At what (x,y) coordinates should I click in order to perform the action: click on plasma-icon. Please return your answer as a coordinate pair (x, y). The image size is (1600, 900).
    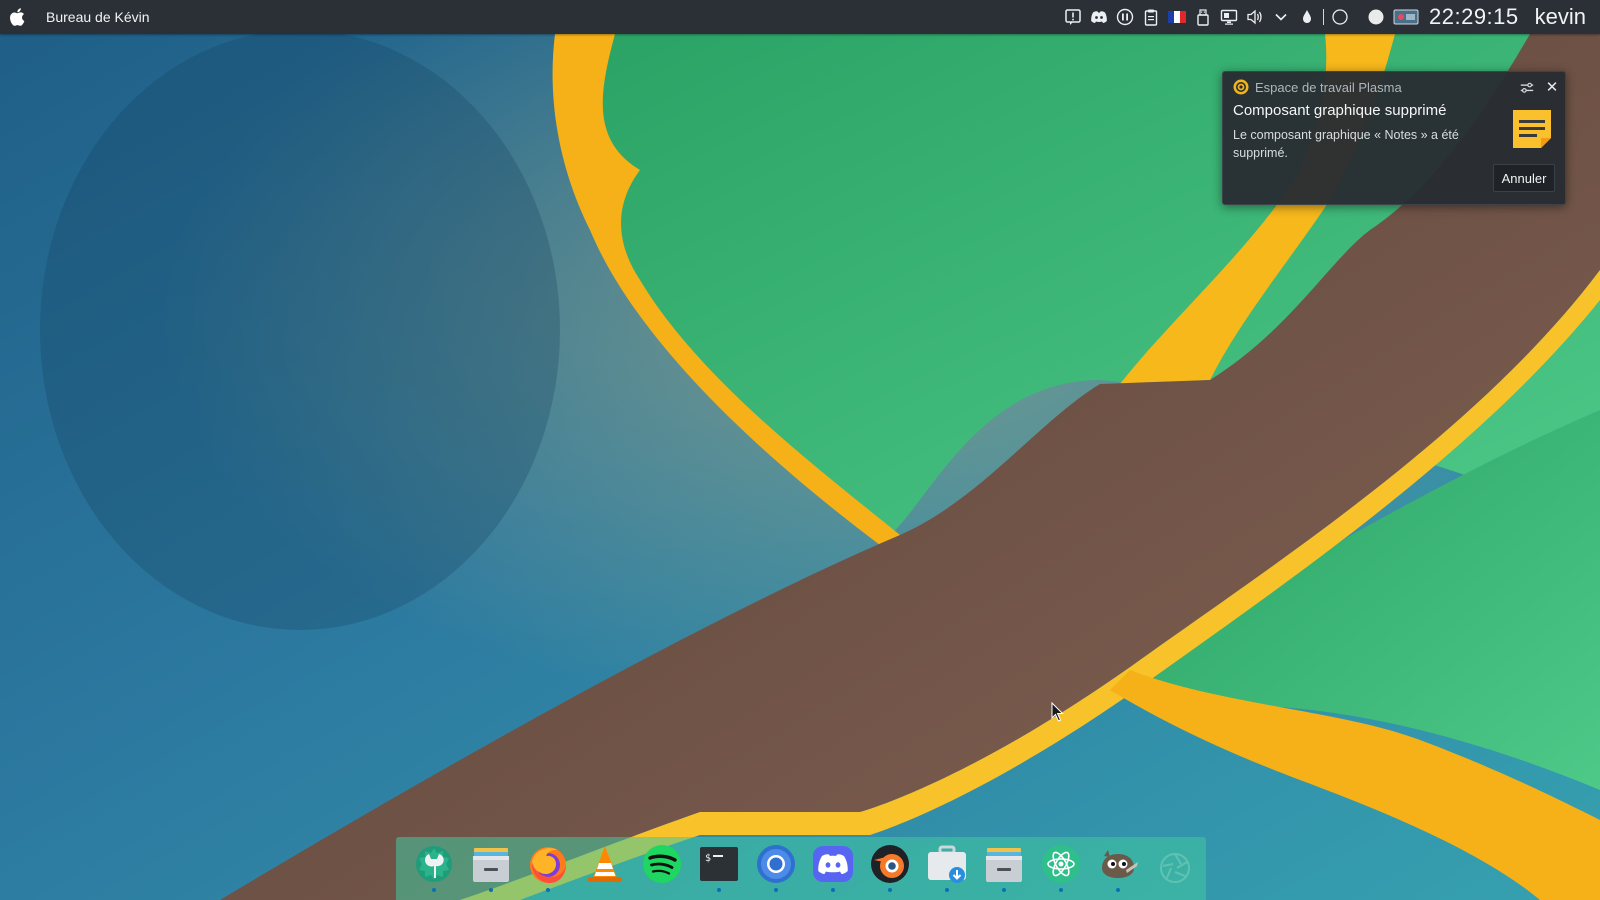
    Looking at the image, I should click on (1241, 87).